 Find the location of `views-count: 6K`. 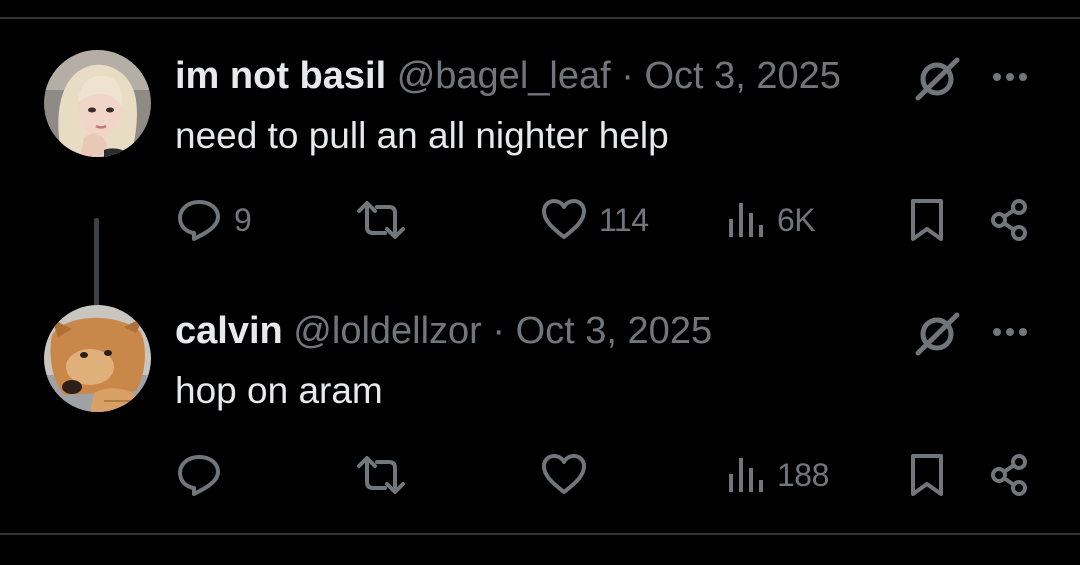

views-count: 6K is located at coordinates (796, 219).